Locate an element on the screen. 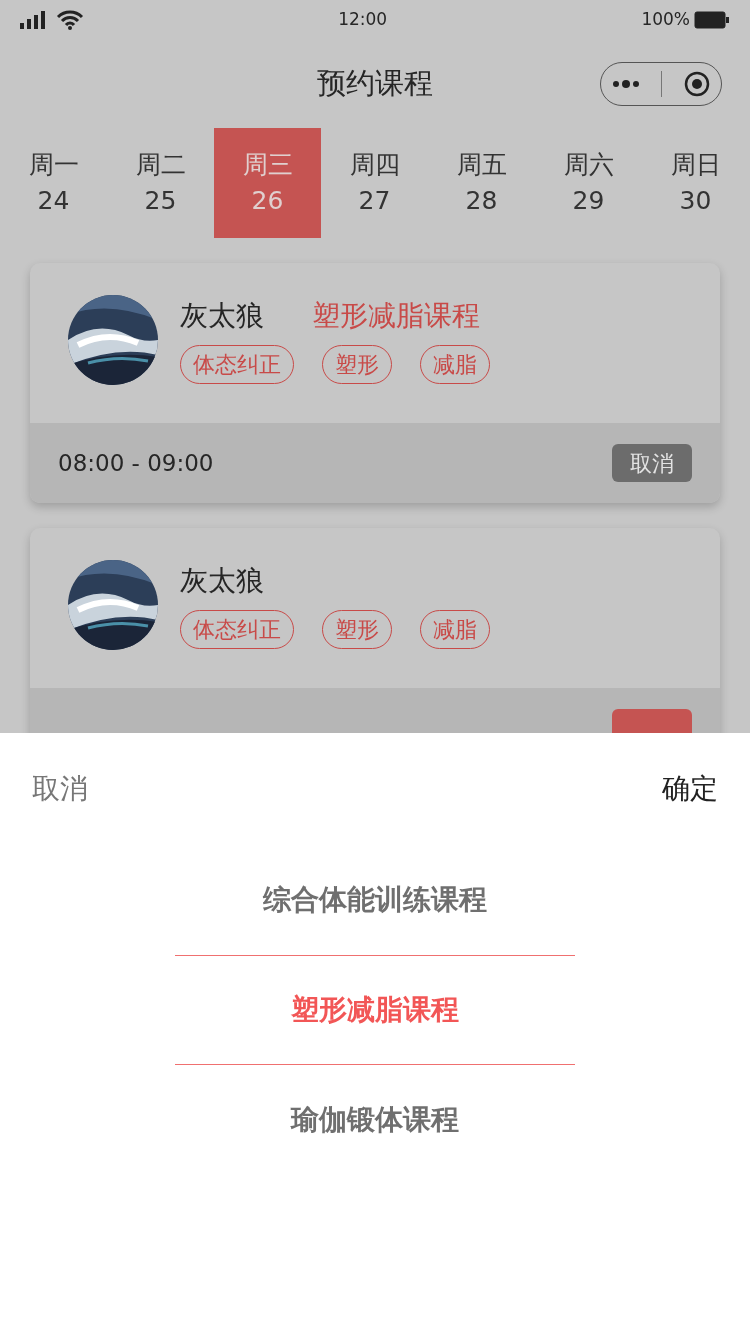 Image resolution: width=750 pixels, height=1334 pixels. battery-level: 100% is located at coordinates (665, 20).